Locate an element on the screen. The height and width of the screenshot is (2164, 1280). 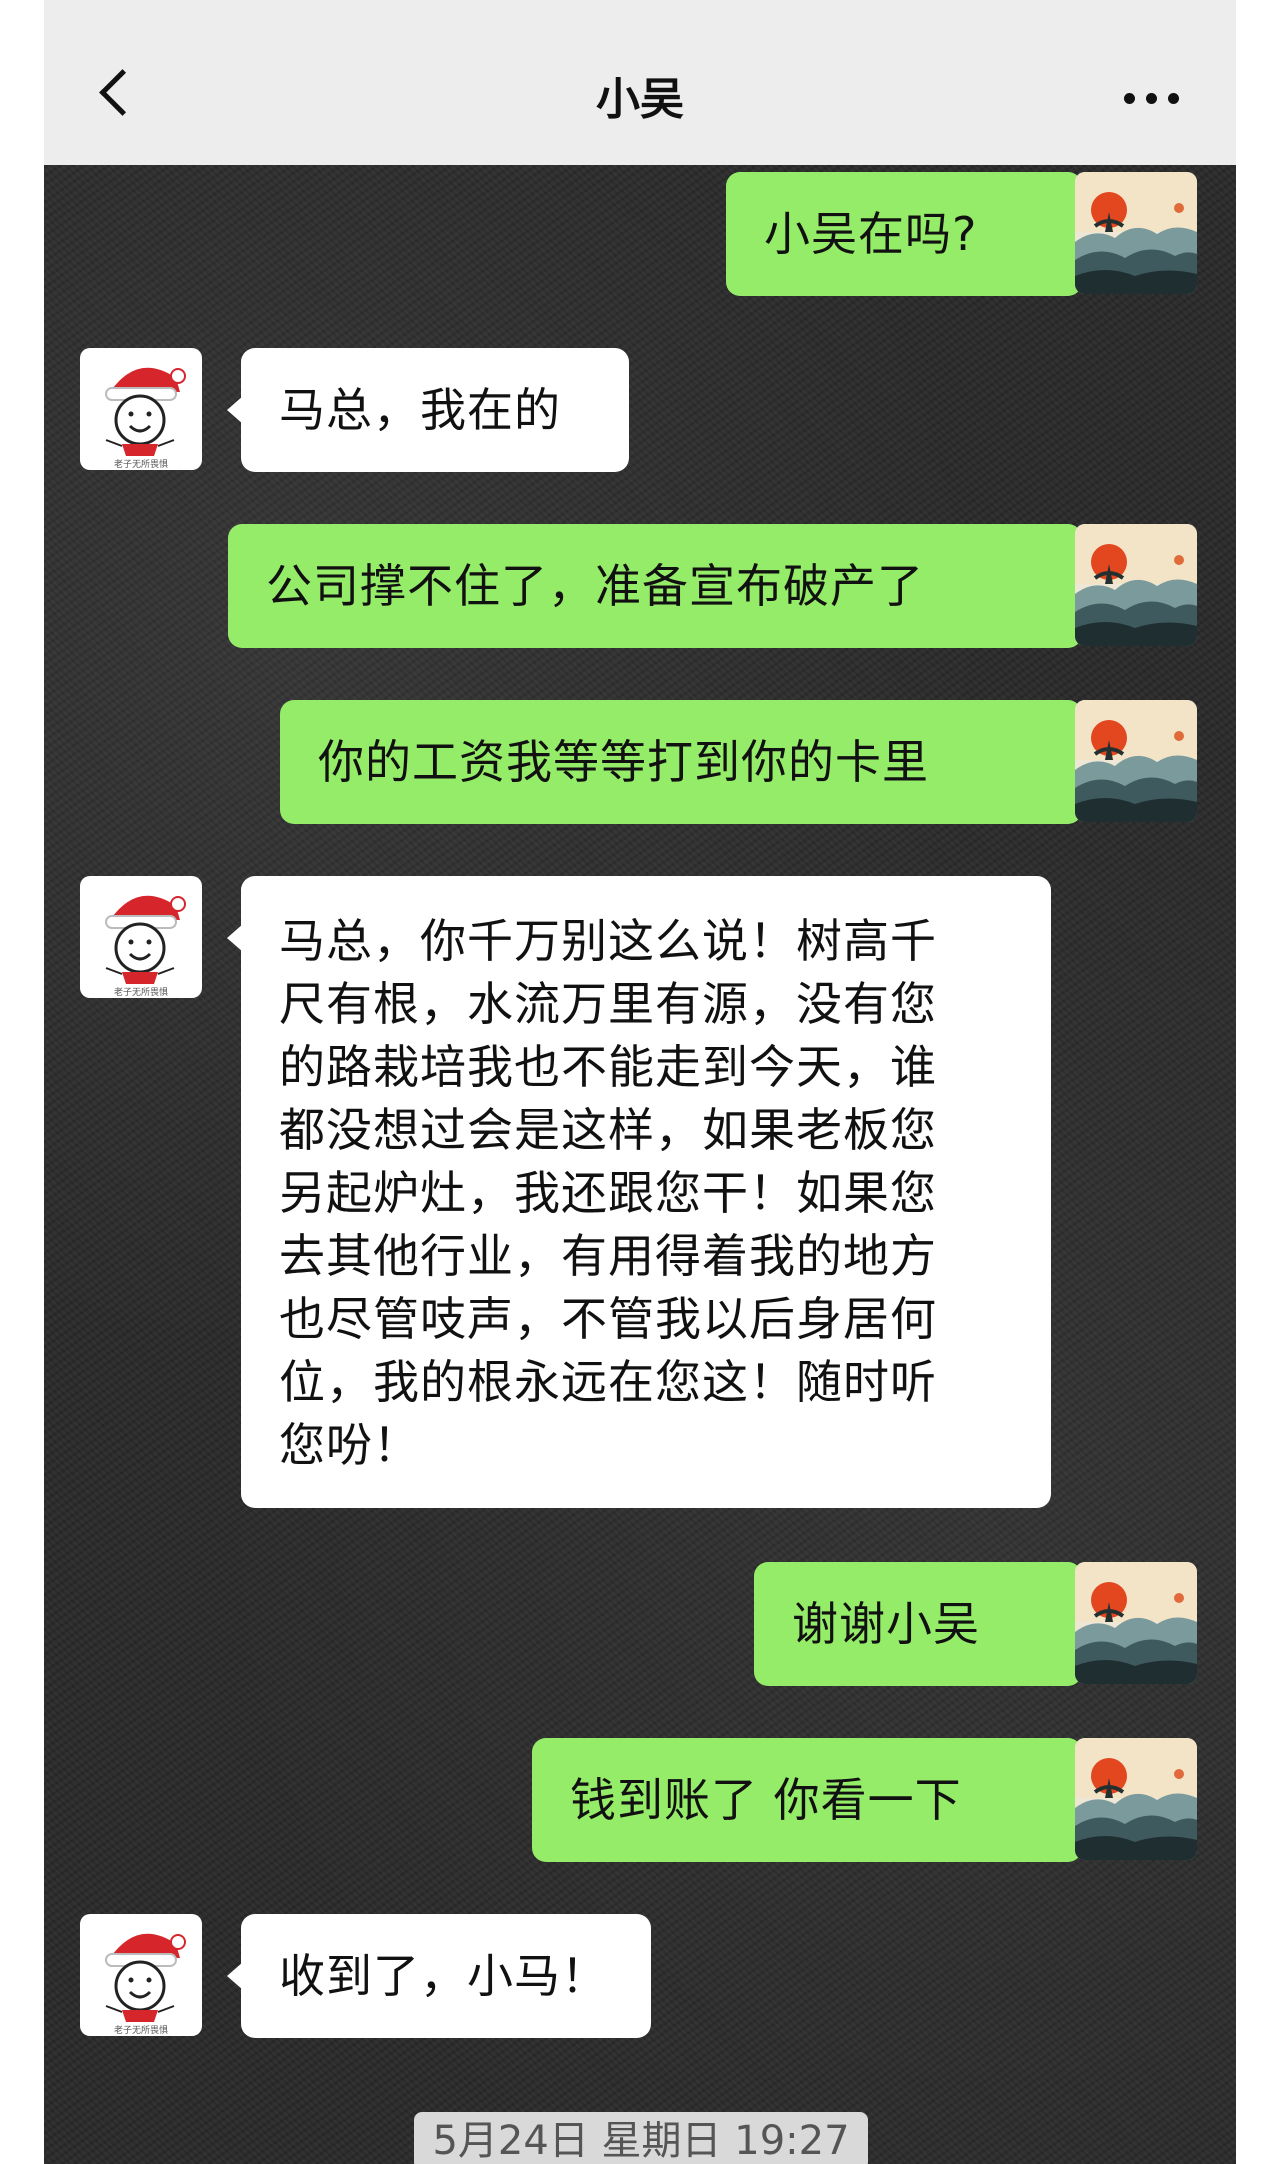
message-text: 马总，我在的 is located at coordinates (420, 410).